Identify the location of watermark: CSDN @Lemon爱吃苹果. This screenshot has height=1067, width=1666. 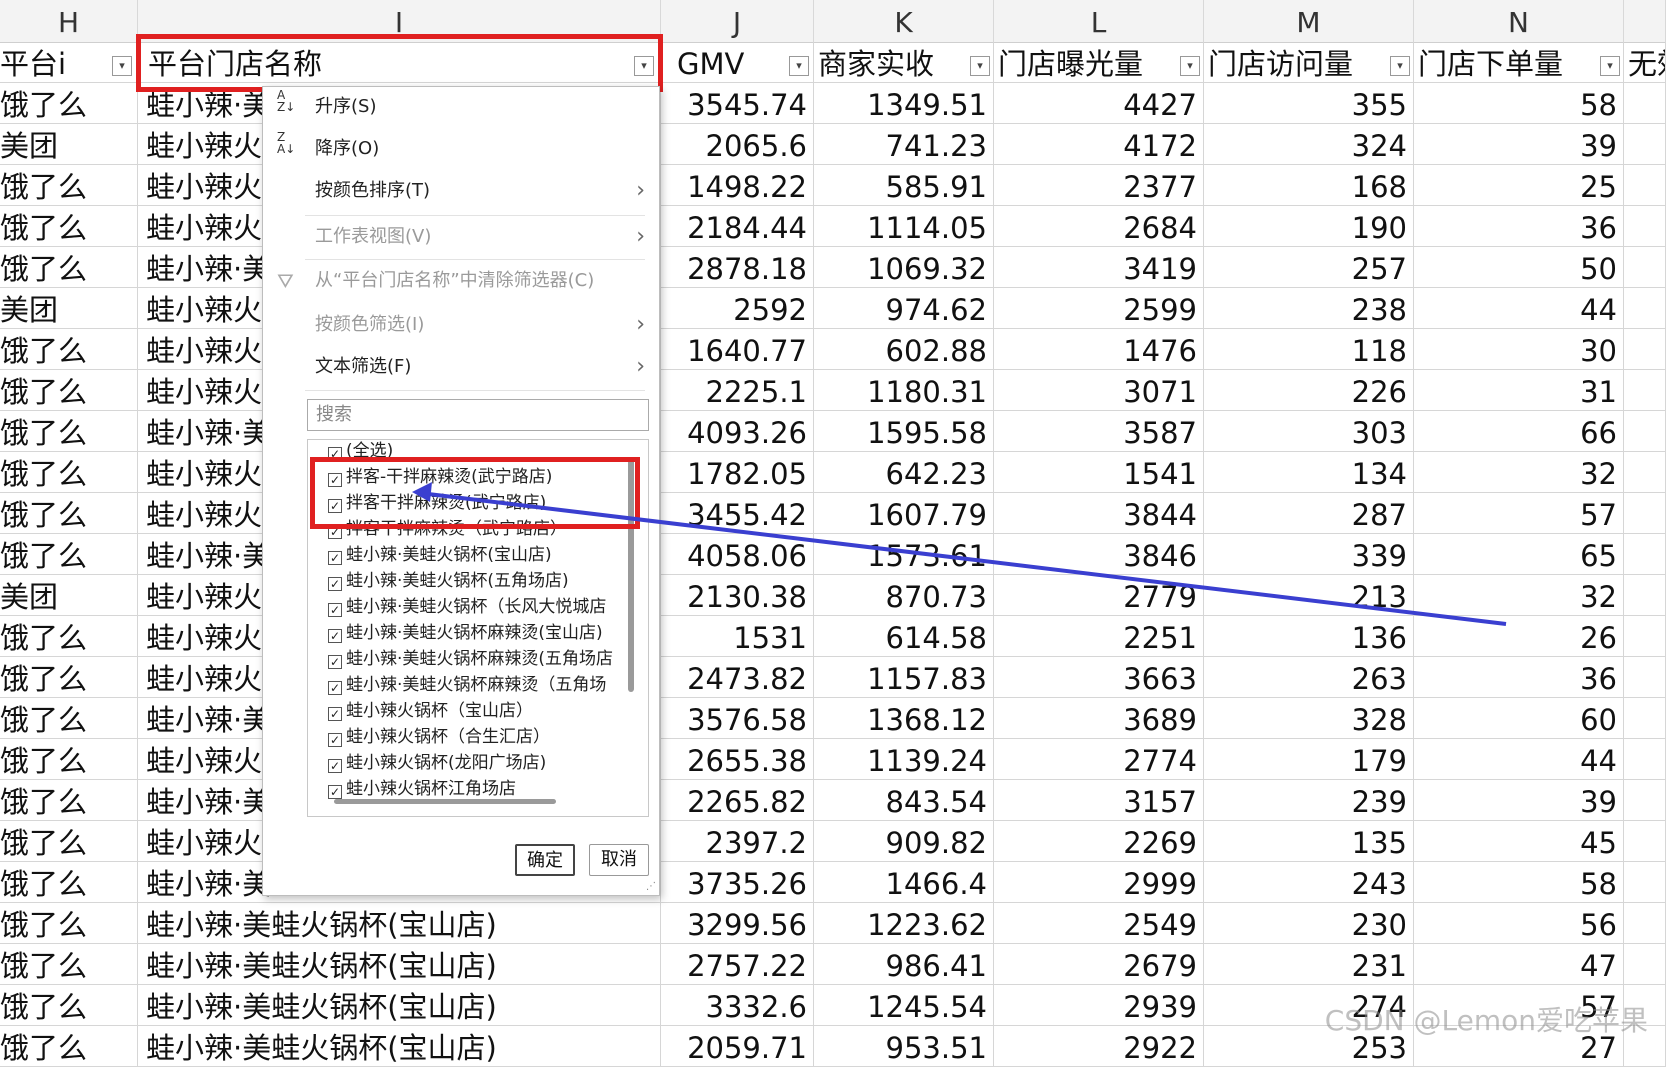
(1486, 1020).